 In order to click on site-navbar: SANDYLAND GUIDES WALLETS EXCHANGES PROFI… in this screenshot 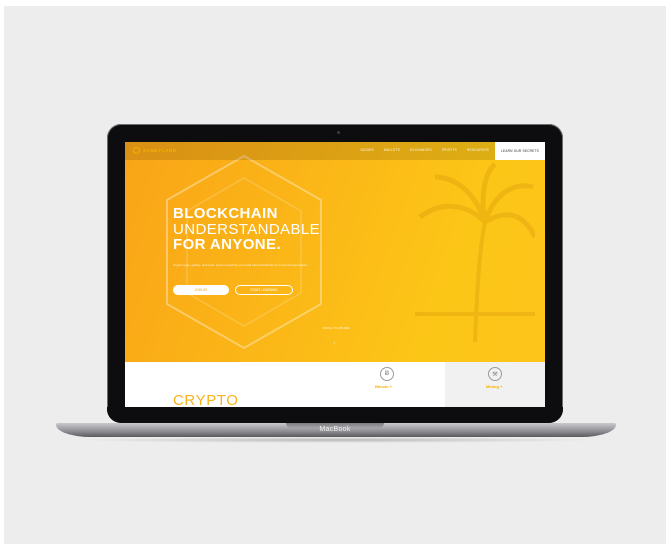, I will do `click(335, 151)`.